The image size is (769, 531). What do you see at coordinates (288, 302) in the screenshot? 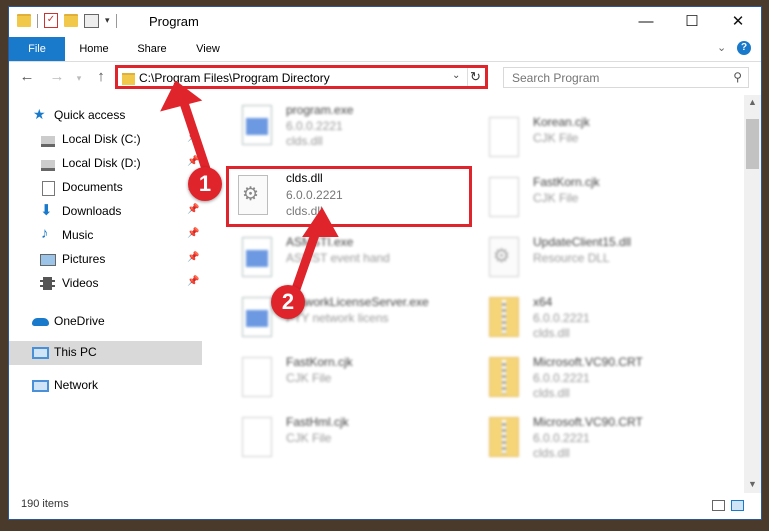
I see `step-badge-2: 2` at bounding box center [288, 302].